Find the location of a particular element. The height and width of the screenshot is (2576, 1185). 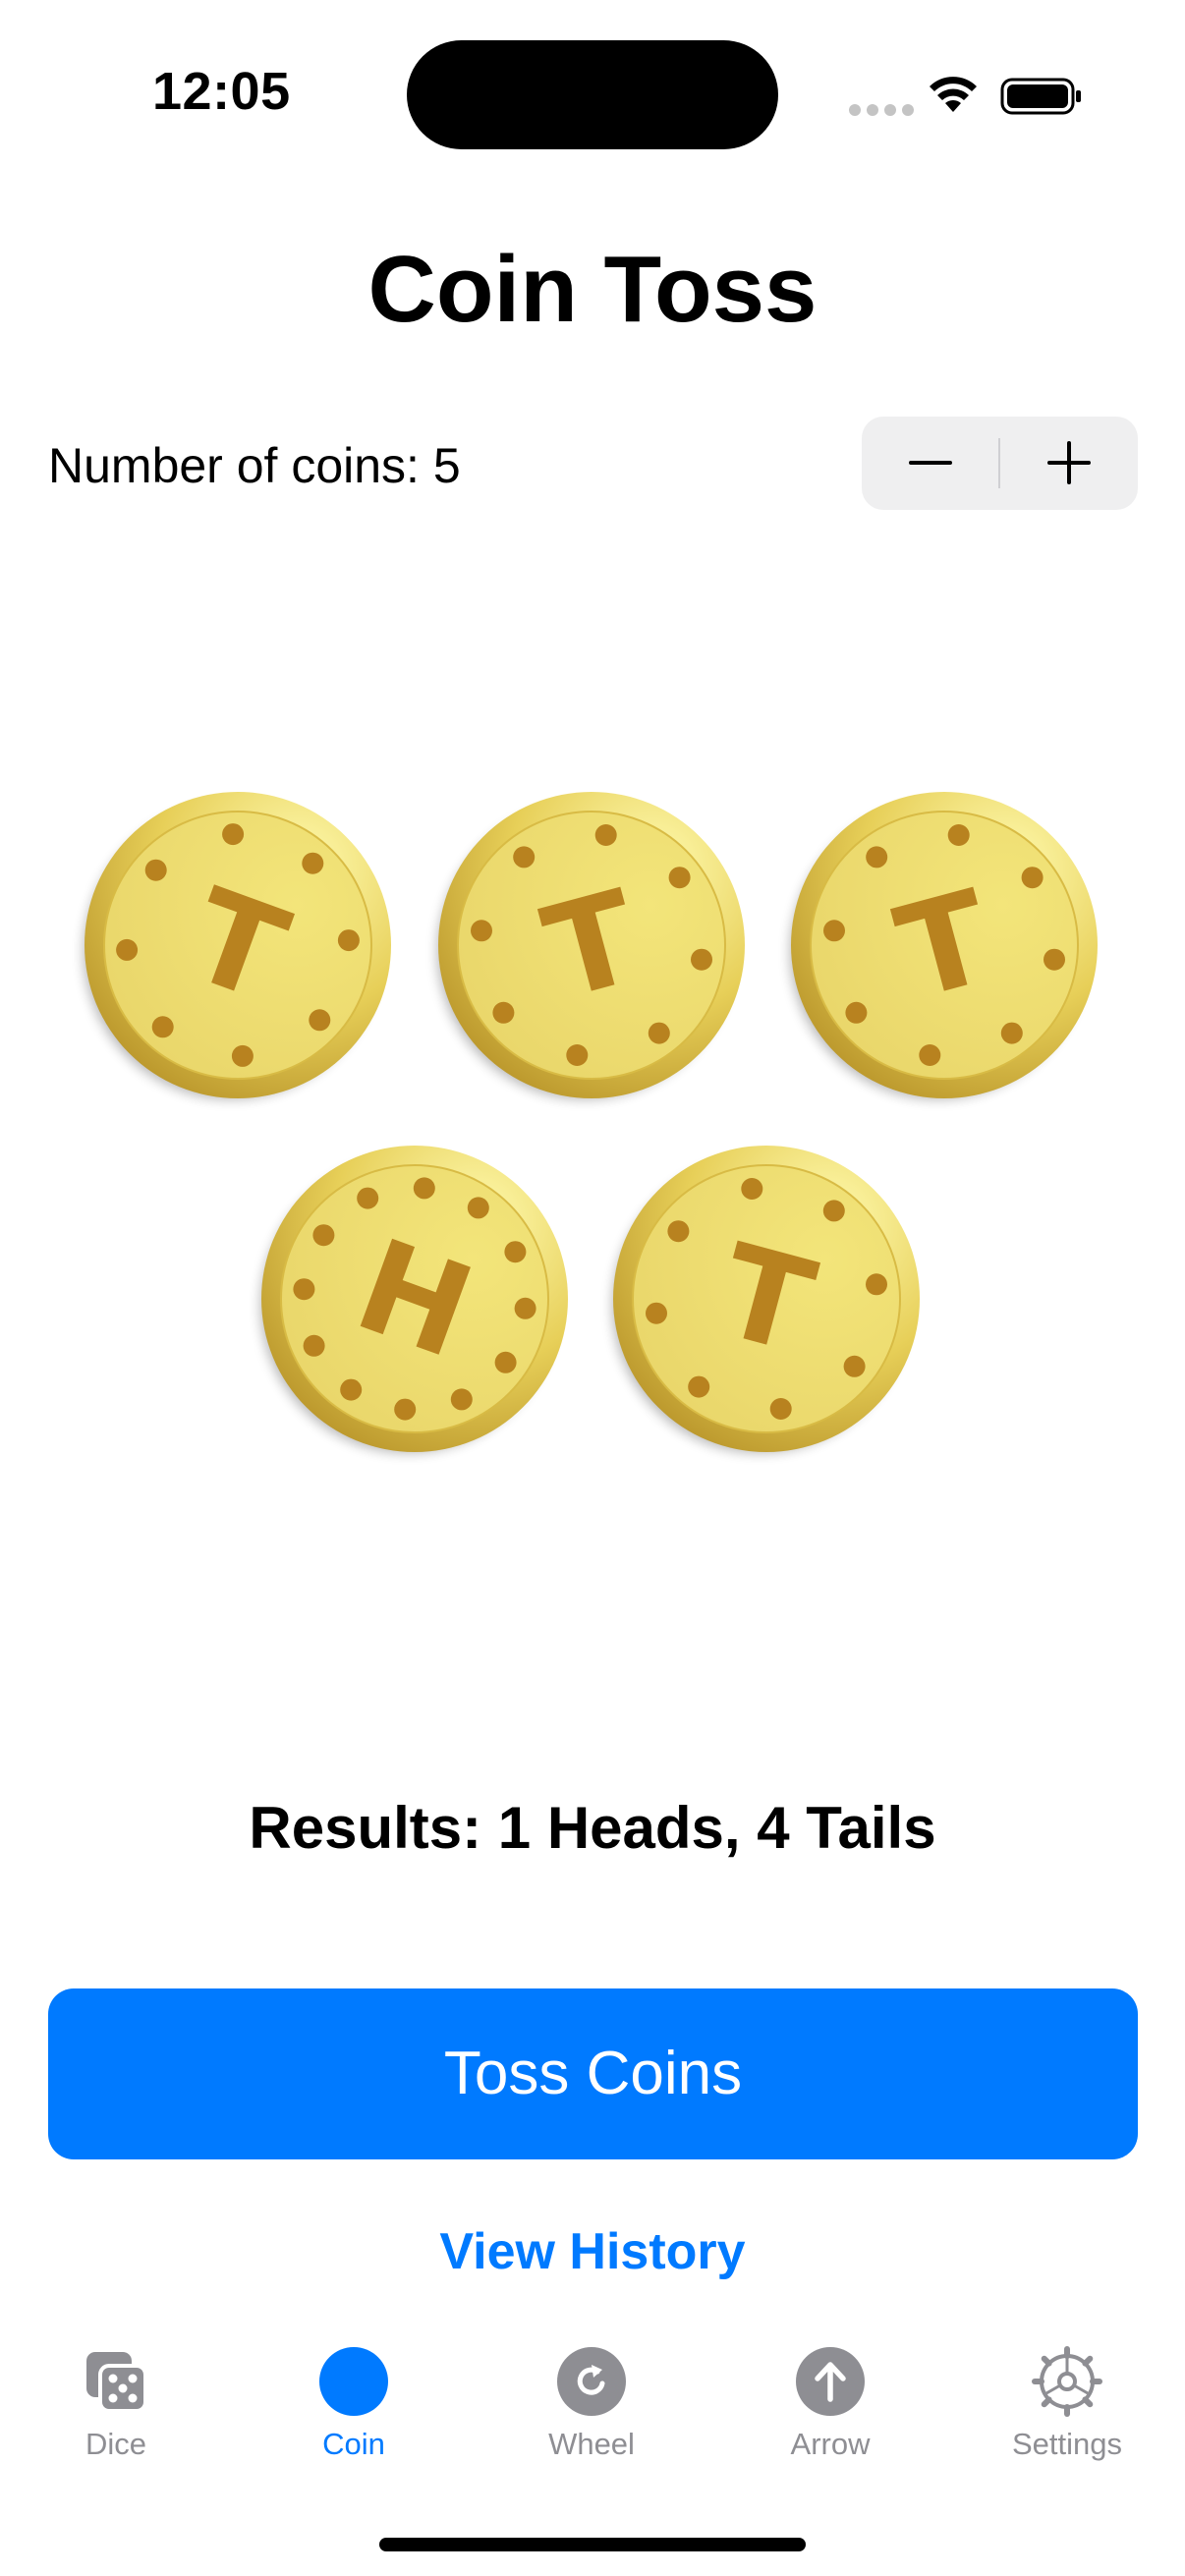

tab-arrow: Arrow is located at coordinates (831, 2402).